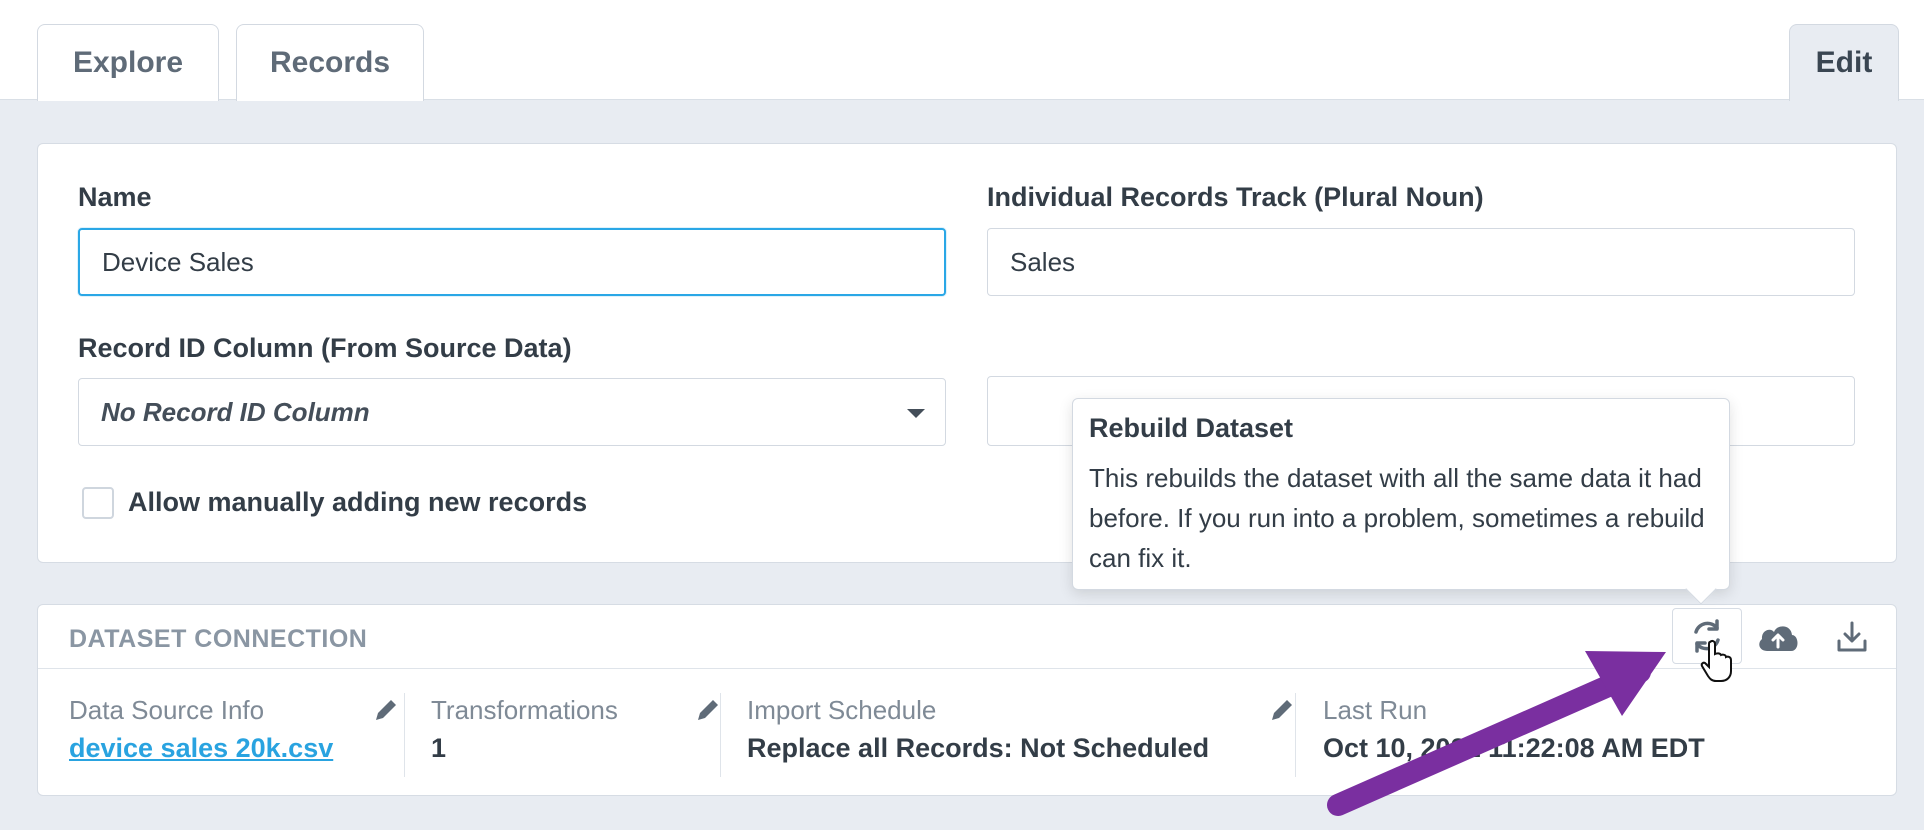  What do you see at coordinates (1191, 428) in the screenshot?
I see `tooltip-title: Rebuild Dataset` at bounding box center [1191, 428].